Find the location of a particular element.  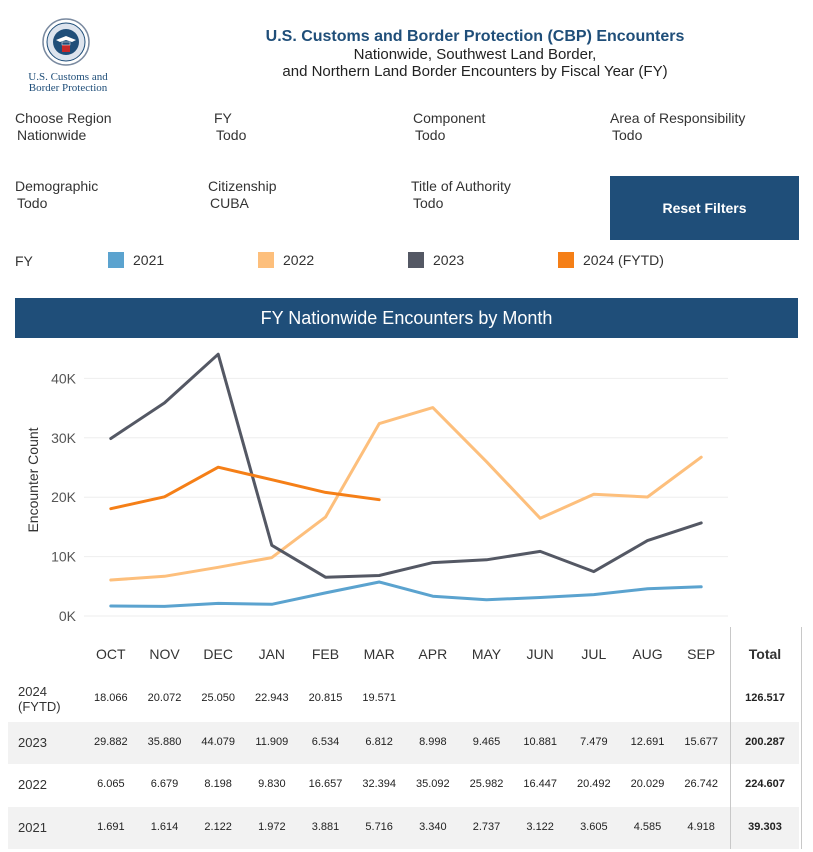

legend-item-2021: 2021 is located at coordinates (136, 260).